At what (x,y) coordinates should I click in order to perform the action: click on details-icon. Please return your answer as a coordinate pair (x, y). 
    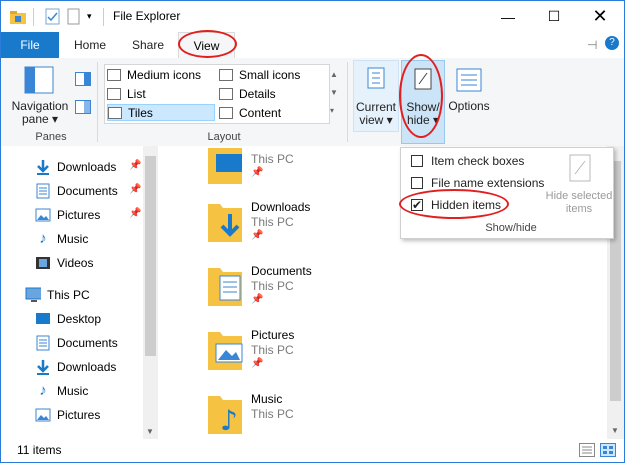
    Looking at the image, I should click on (226, 93).